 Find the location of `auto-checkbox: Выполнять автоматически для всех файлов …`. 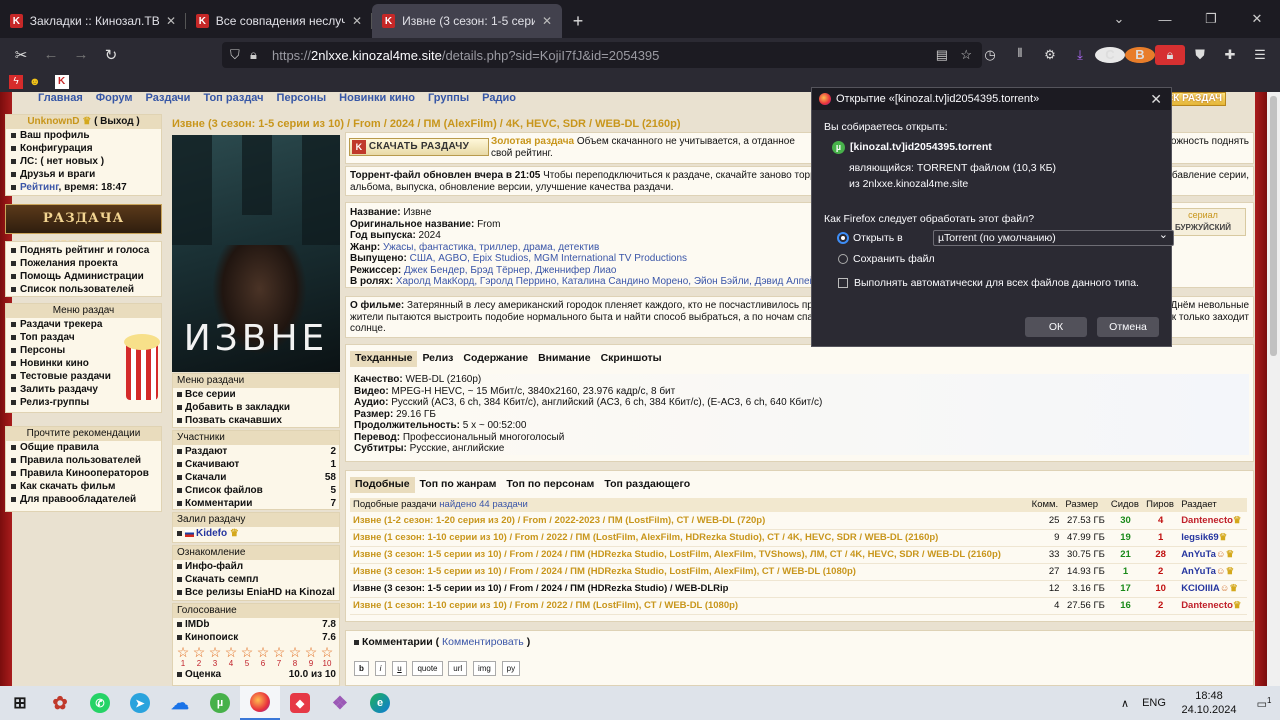

auto-checkbox: Выполнять автоматически для всех файлов … is located at coordinates (988, 283).